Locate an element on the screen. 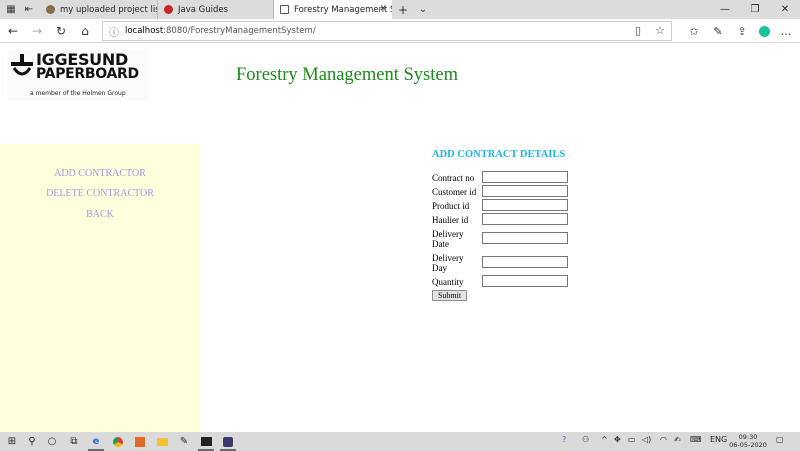 This screenshot has height=451, width=800. logo-line-2: PAPERBOARD is located at coordinates (87, 74).